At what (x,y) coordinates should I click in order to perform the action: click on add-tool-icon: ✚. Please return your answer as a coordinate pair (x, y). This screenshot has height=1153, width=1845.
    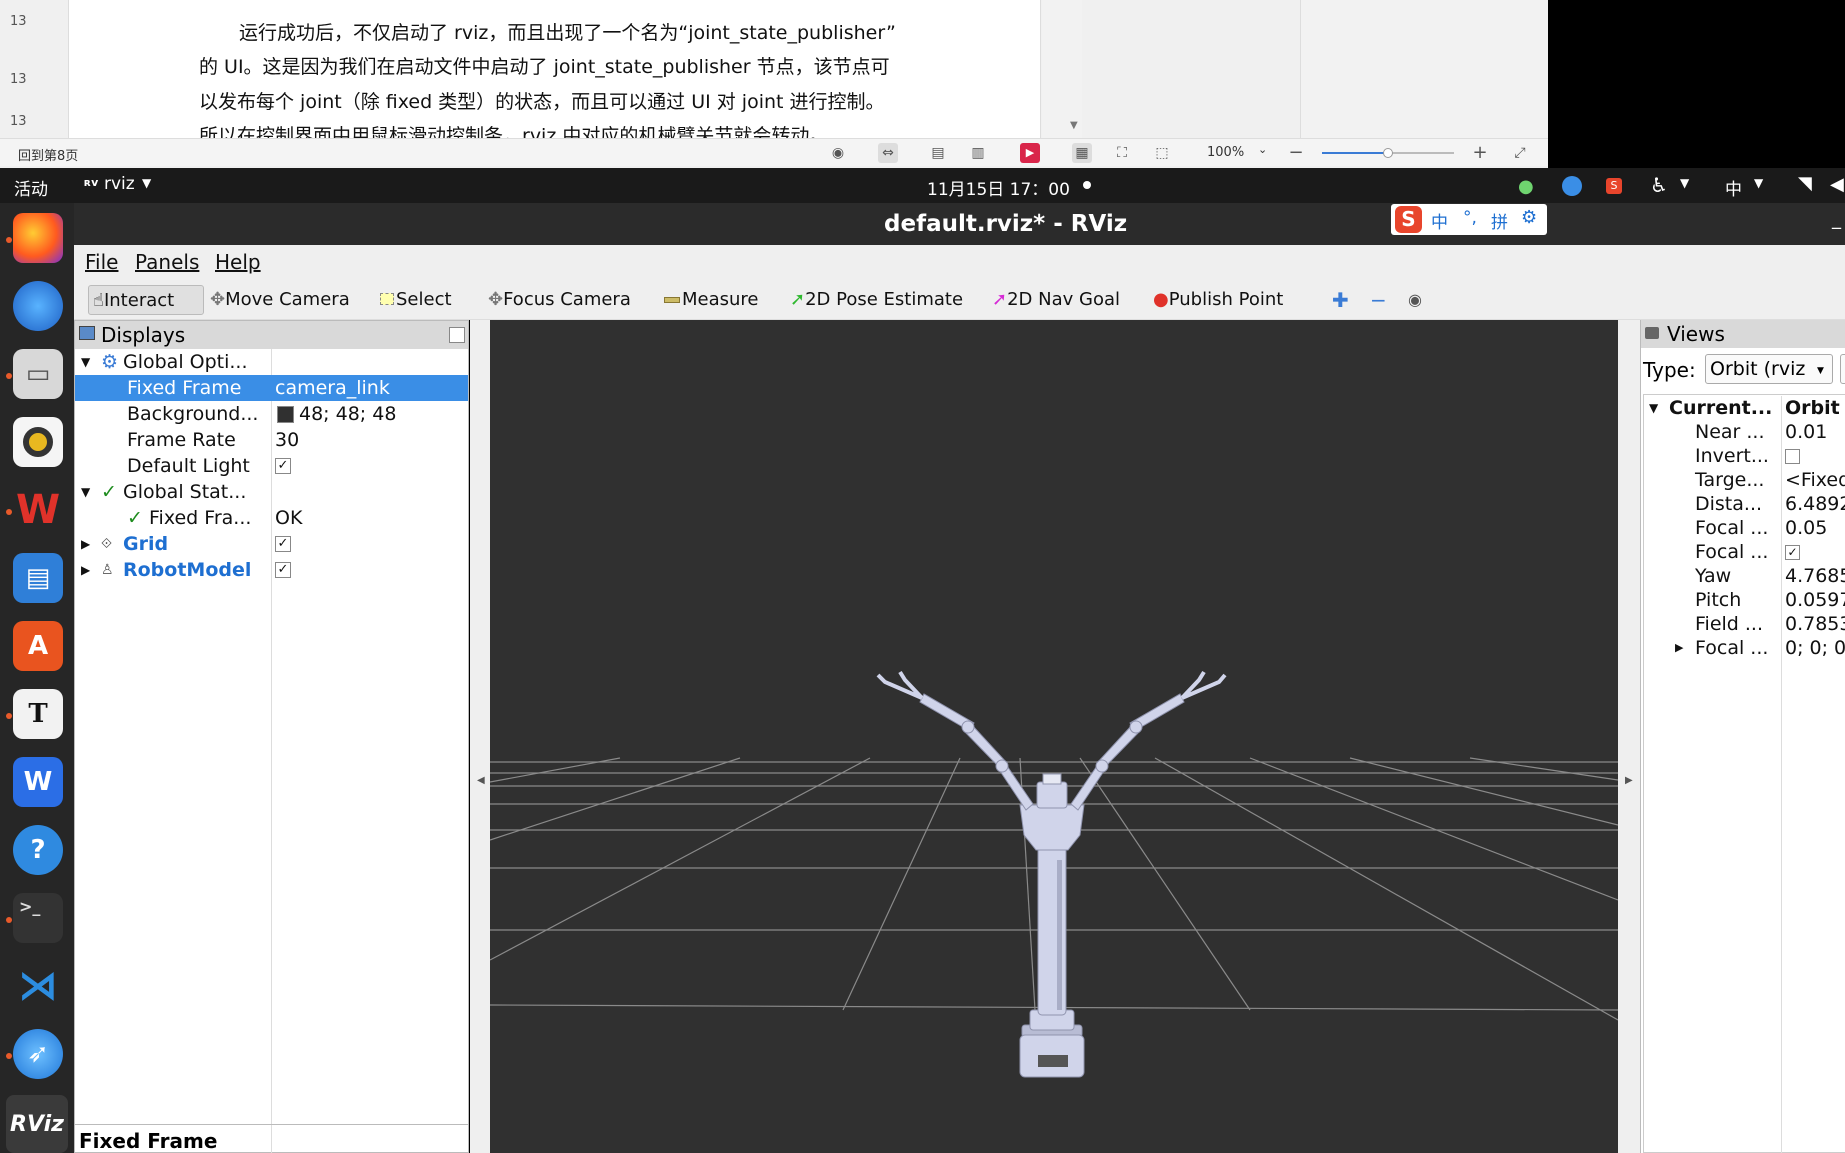
    Looking at the image, I should click on (1340, 300).